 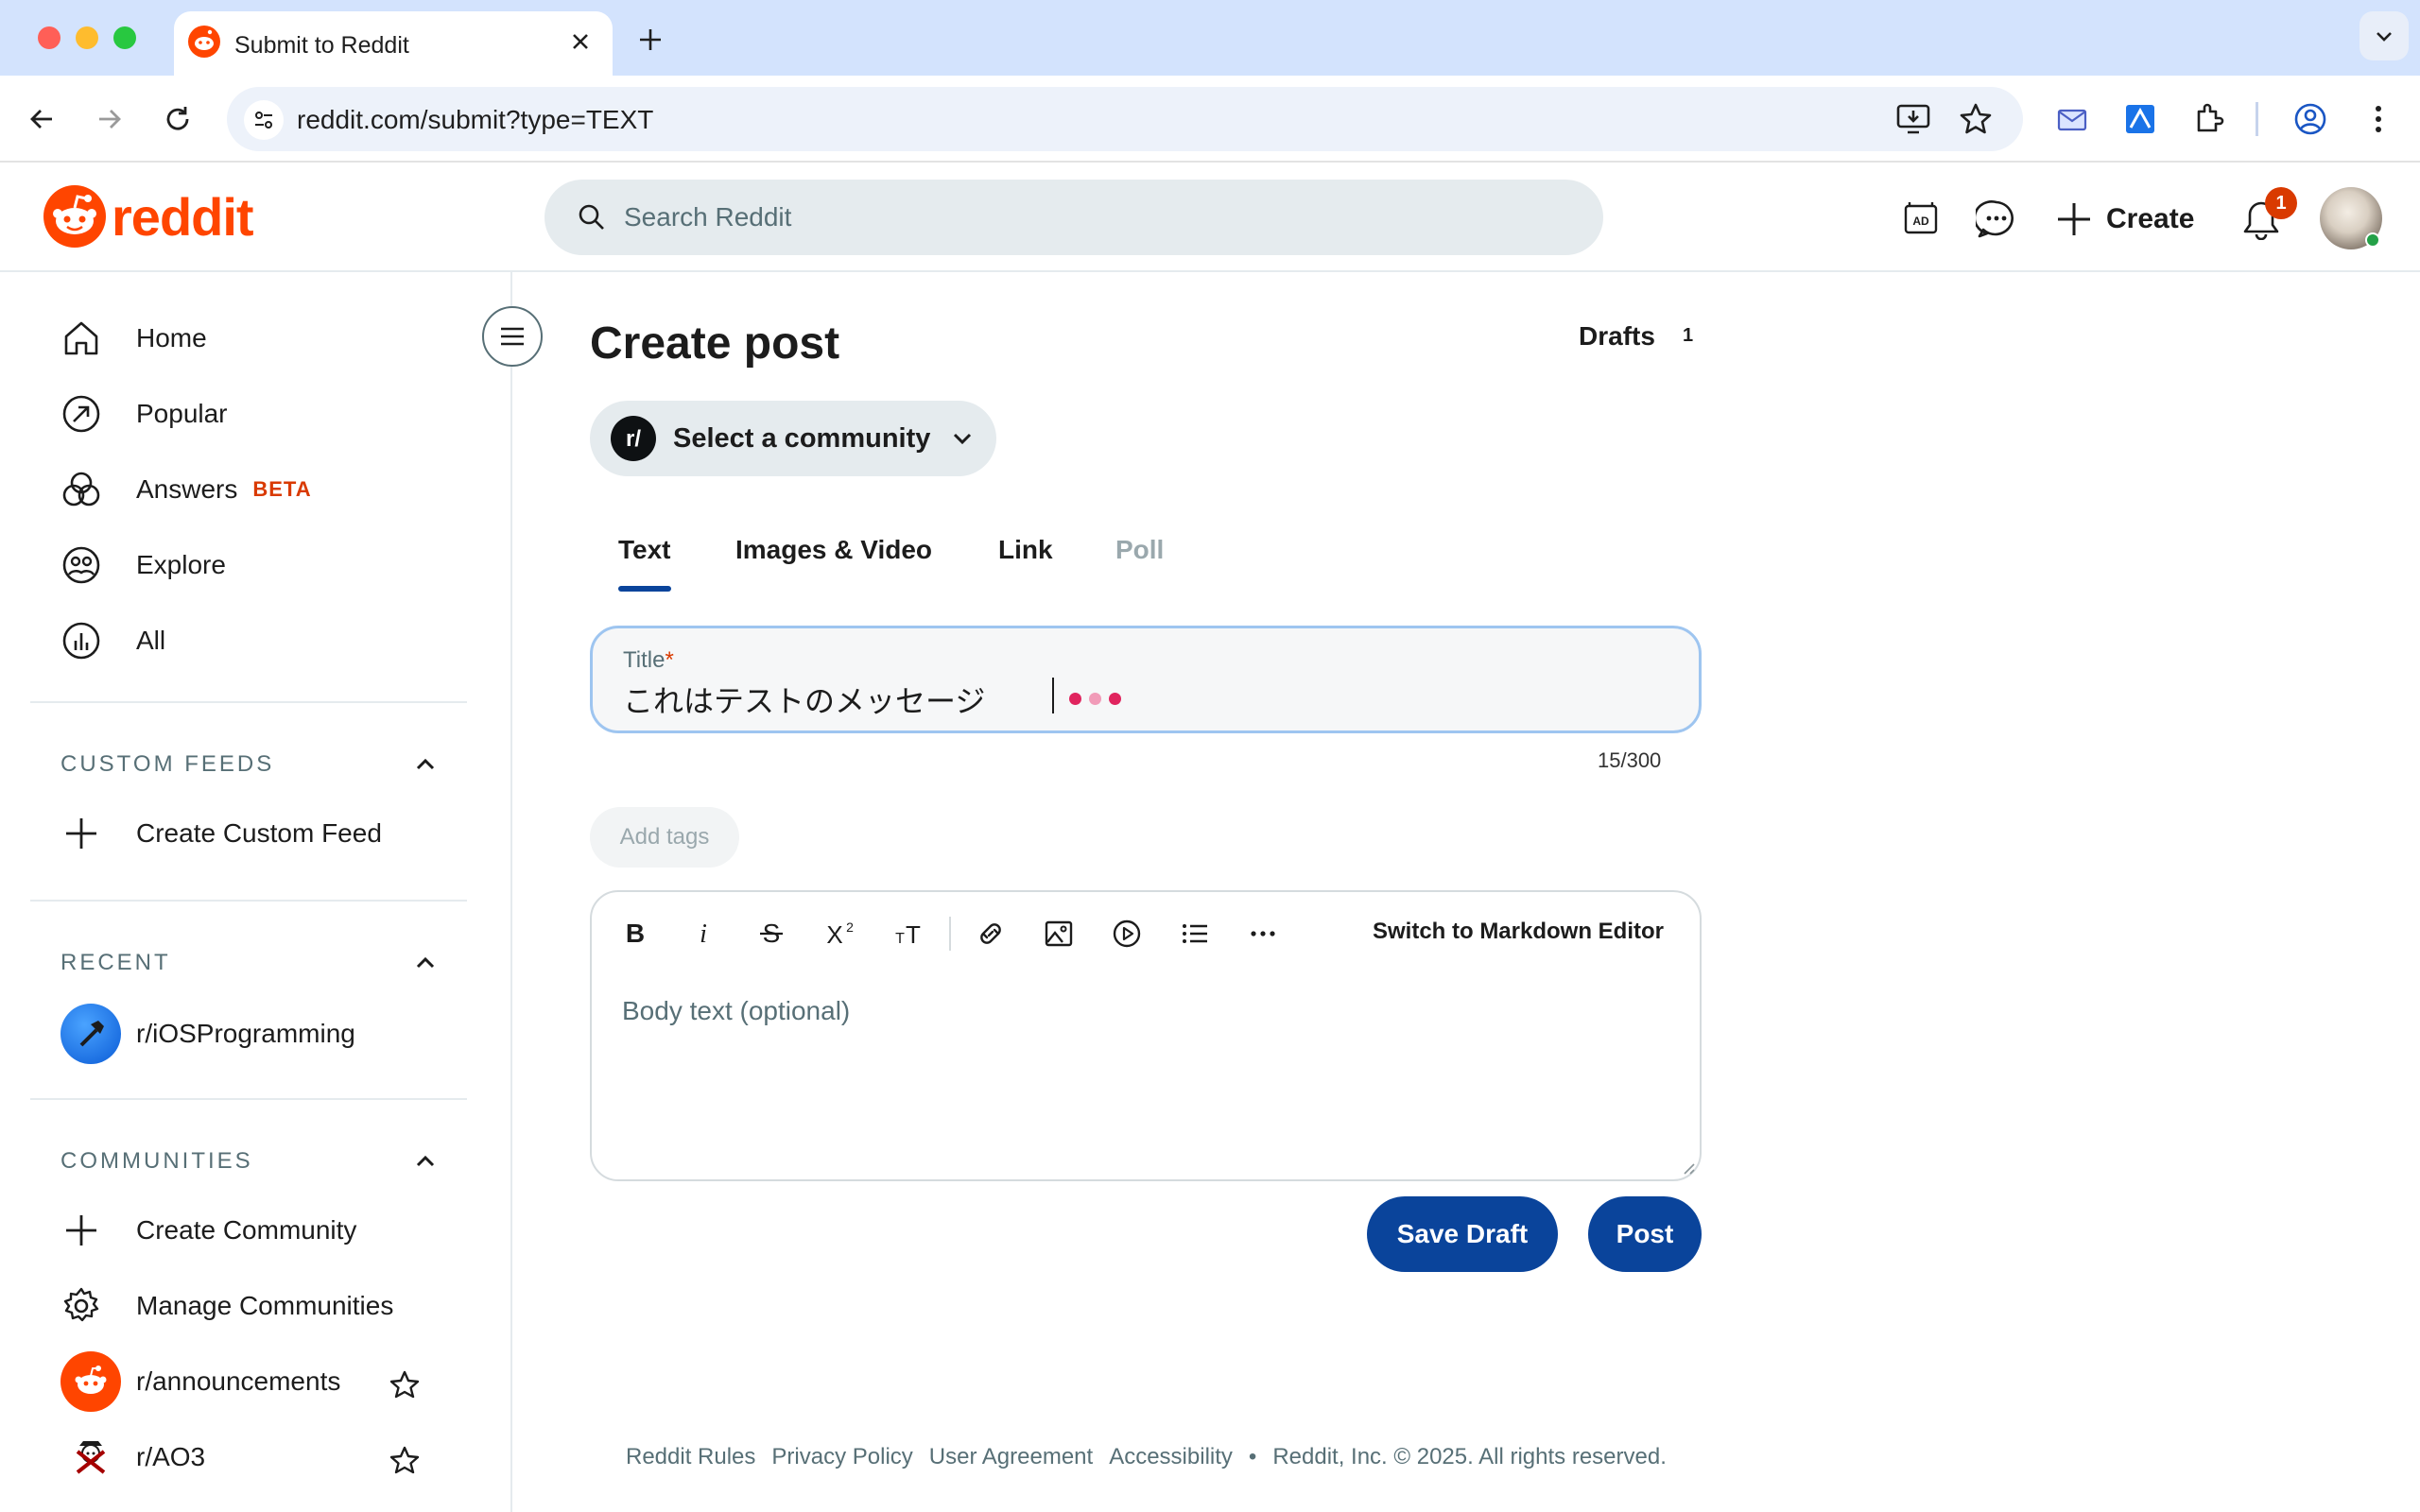 What do you see at coordinates (1195, 933) in the screenshot?
I see `bullet-list-icon` at bounding box center [1195, 933].